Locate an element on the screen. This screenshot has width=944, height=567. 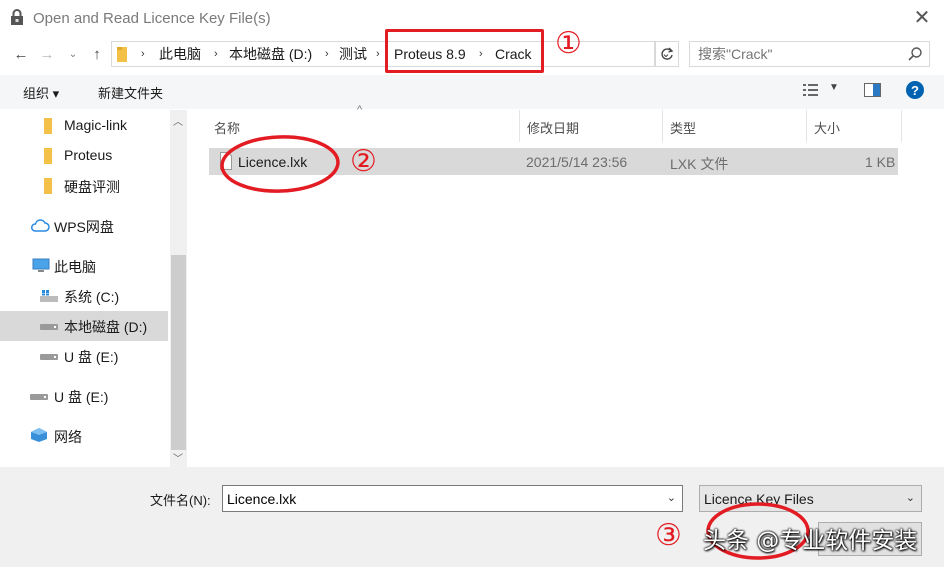
search-box is located at coordinates (809, 54).